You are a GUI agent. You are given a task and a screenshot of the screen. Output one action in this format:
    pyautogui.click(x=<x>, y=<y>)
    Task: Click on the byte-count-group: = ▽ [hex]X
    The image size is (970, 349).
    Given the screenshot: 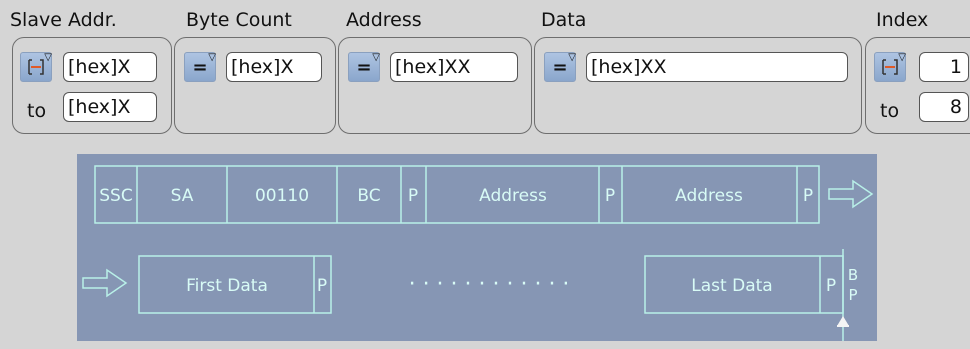 What is the action you would take?
    pyautogui.click(x=255, y=85)
    